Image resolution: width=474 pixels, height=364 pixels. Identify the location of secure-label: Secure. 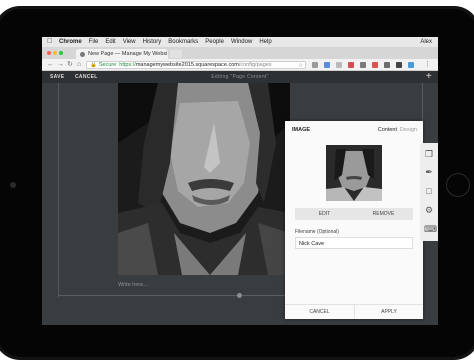
(107, 65).